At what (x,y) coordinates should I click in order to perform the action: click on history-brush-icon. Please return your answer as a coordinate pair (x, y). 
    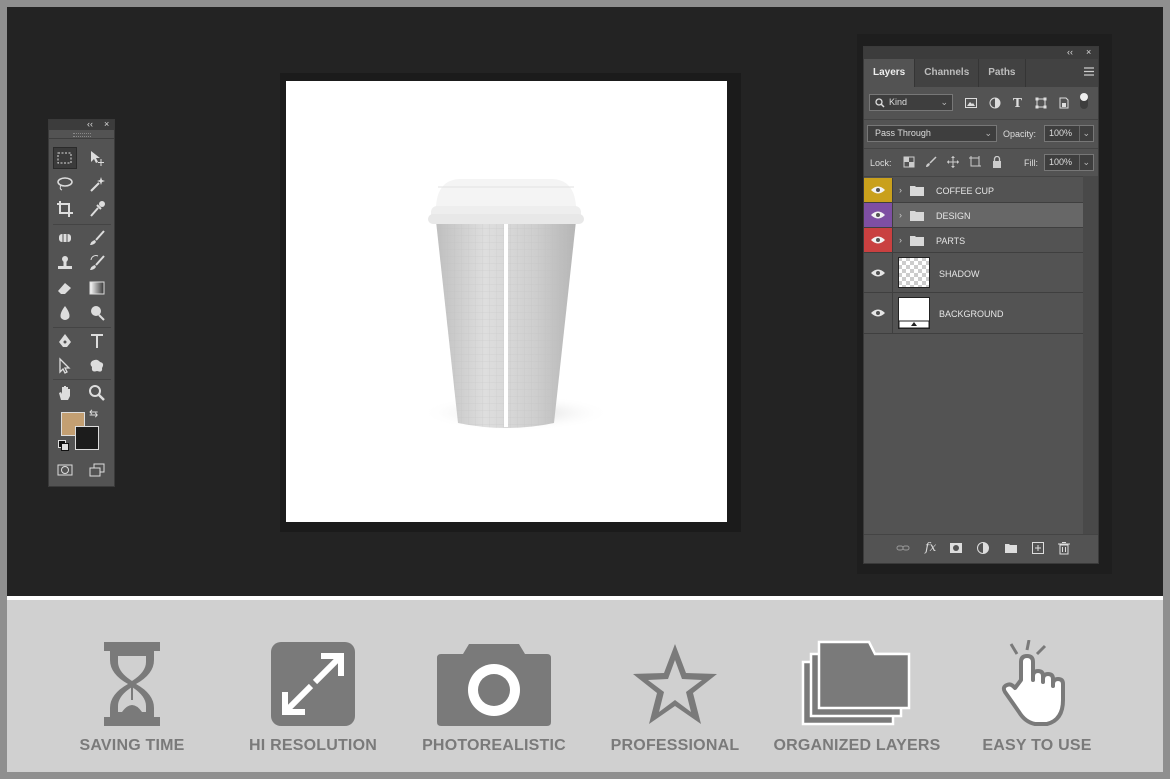
    Looking at the image, I should click on (97, 263).